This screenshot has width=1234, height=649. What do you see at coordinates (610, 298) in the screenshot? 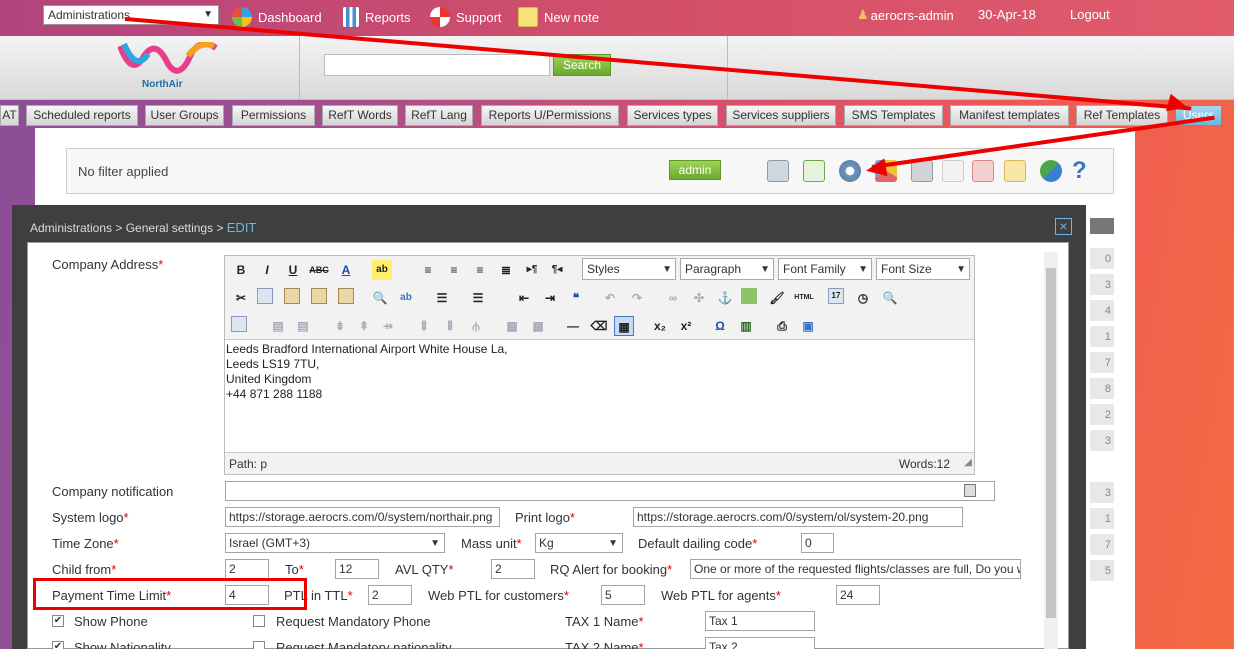
I see `undo-icon: ↶` at bounding box center [610, 298].